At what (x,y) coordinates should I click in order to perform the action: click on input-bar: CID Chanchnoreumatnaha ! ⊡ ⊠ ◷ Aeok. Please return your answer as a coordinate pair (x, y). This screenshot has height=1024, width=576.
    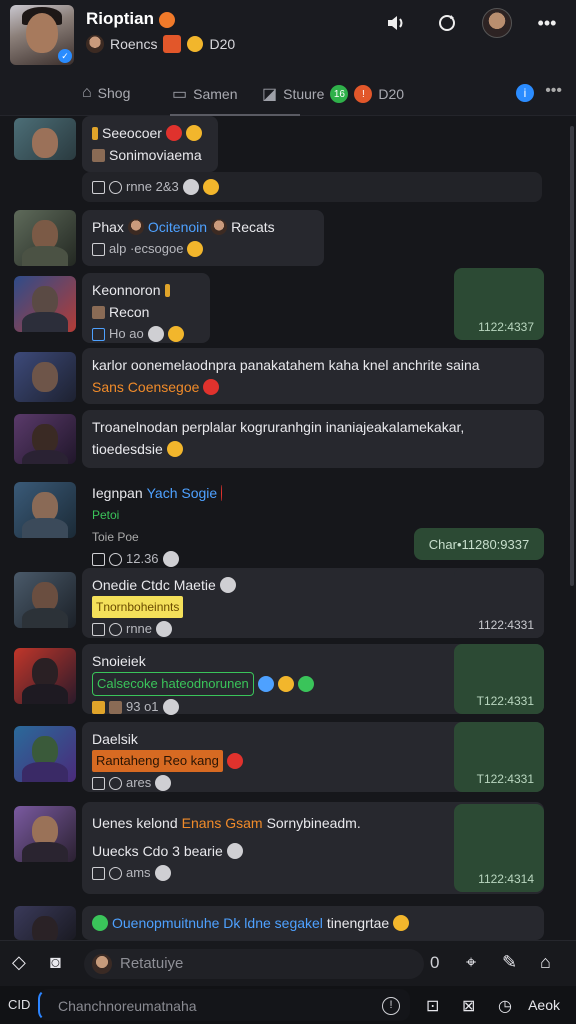
    Looking at the image, I should click on (288, 1005).